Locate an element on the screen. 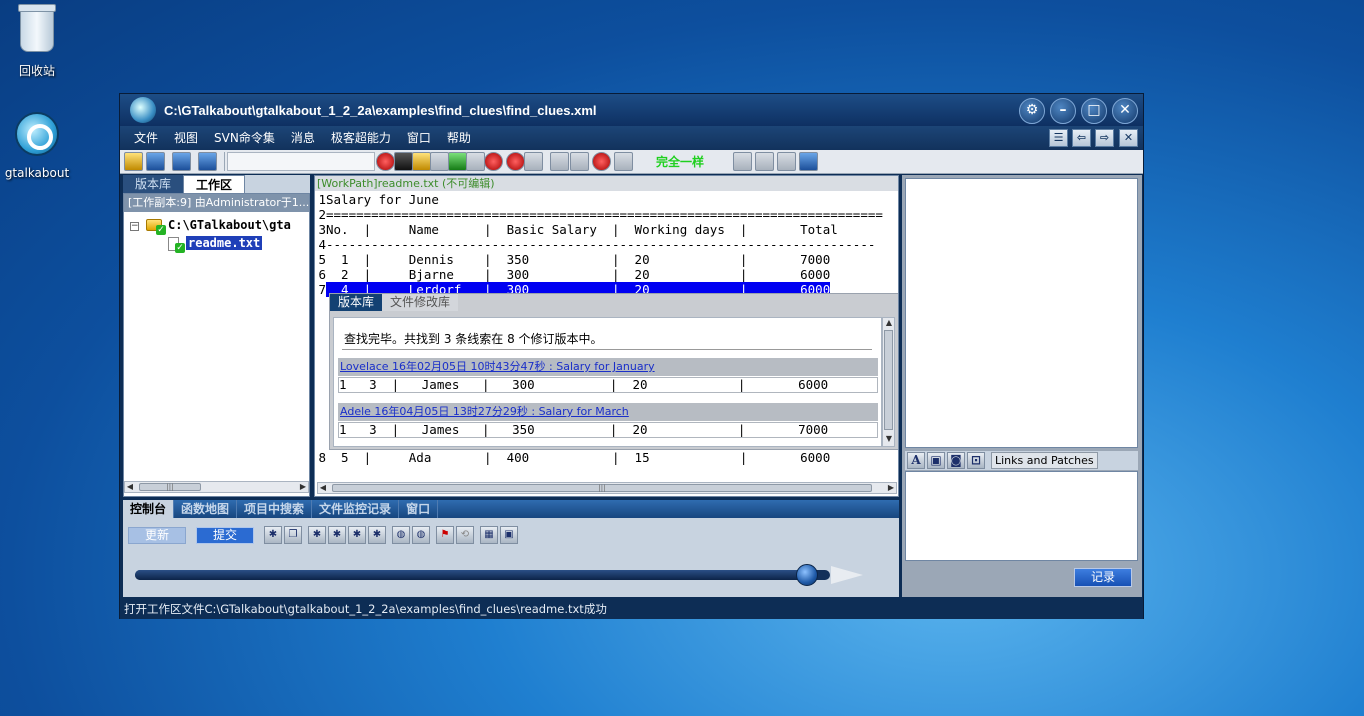  scroll-up-icon: ▲ is located at coordinates (889, 323).